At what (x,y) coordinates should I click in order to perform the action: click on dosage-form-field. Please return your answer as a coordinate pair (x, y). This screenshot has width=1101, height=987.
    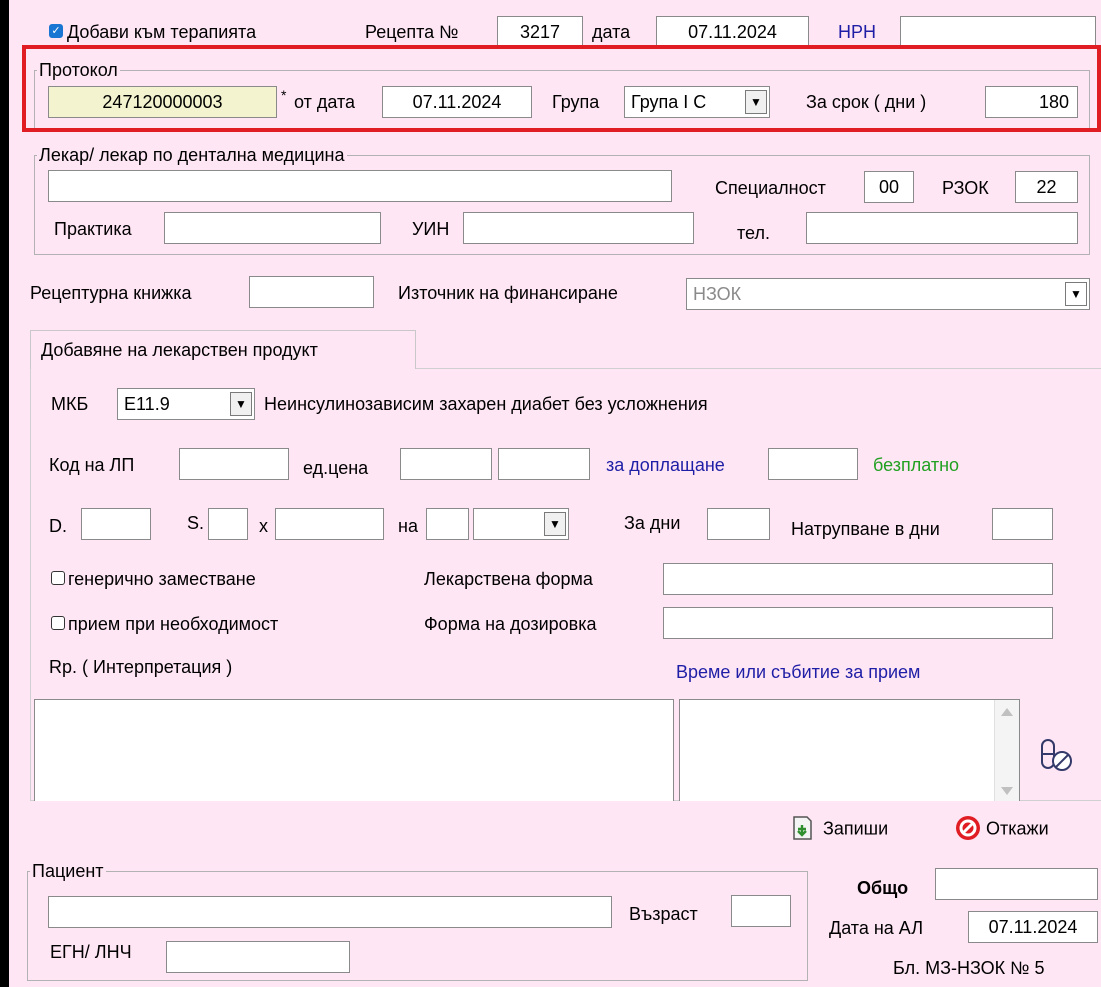
    Looking at the image, I should click on (858, 623).